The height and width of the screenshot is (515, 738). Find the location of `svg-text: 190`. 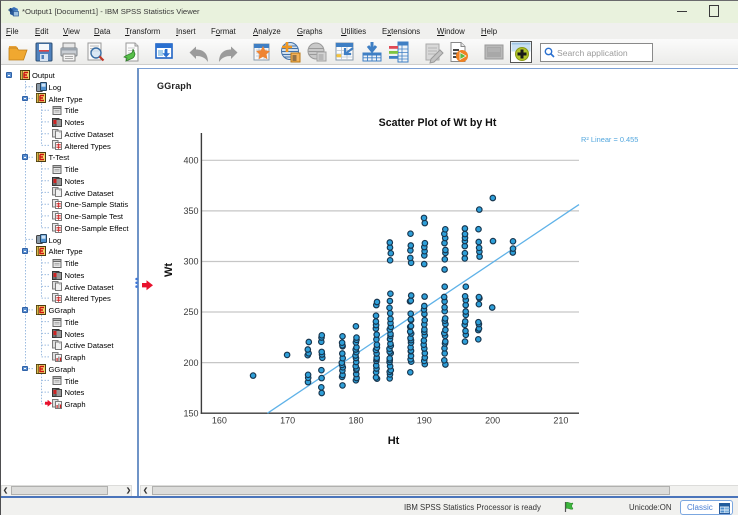

svg-text: 190 is located at coordinates (424, 421).